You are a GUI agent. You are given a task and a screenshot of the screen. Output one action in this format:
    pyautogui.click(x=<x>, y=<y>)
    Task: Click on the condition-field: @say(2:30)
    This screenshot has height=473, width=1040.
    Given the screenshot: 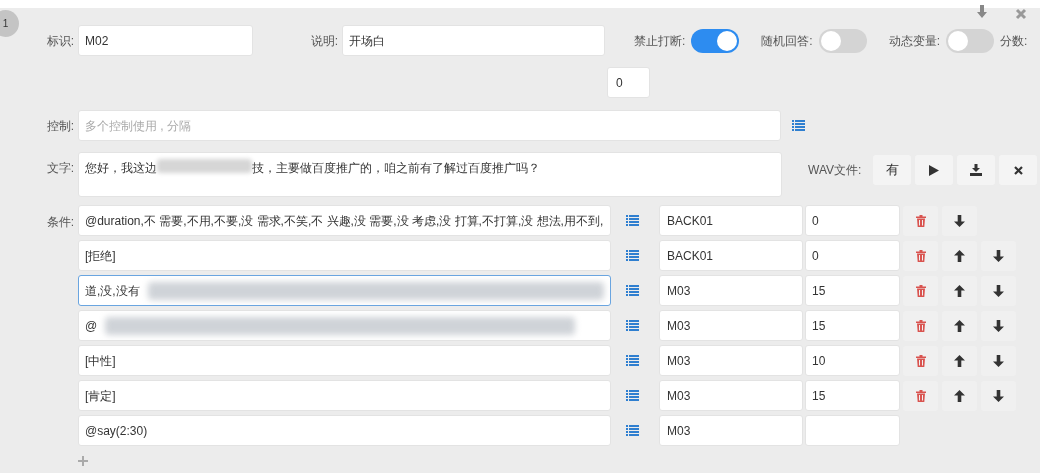 What is the action you would take?
    pyautogui.click(x=344, y=430)
    